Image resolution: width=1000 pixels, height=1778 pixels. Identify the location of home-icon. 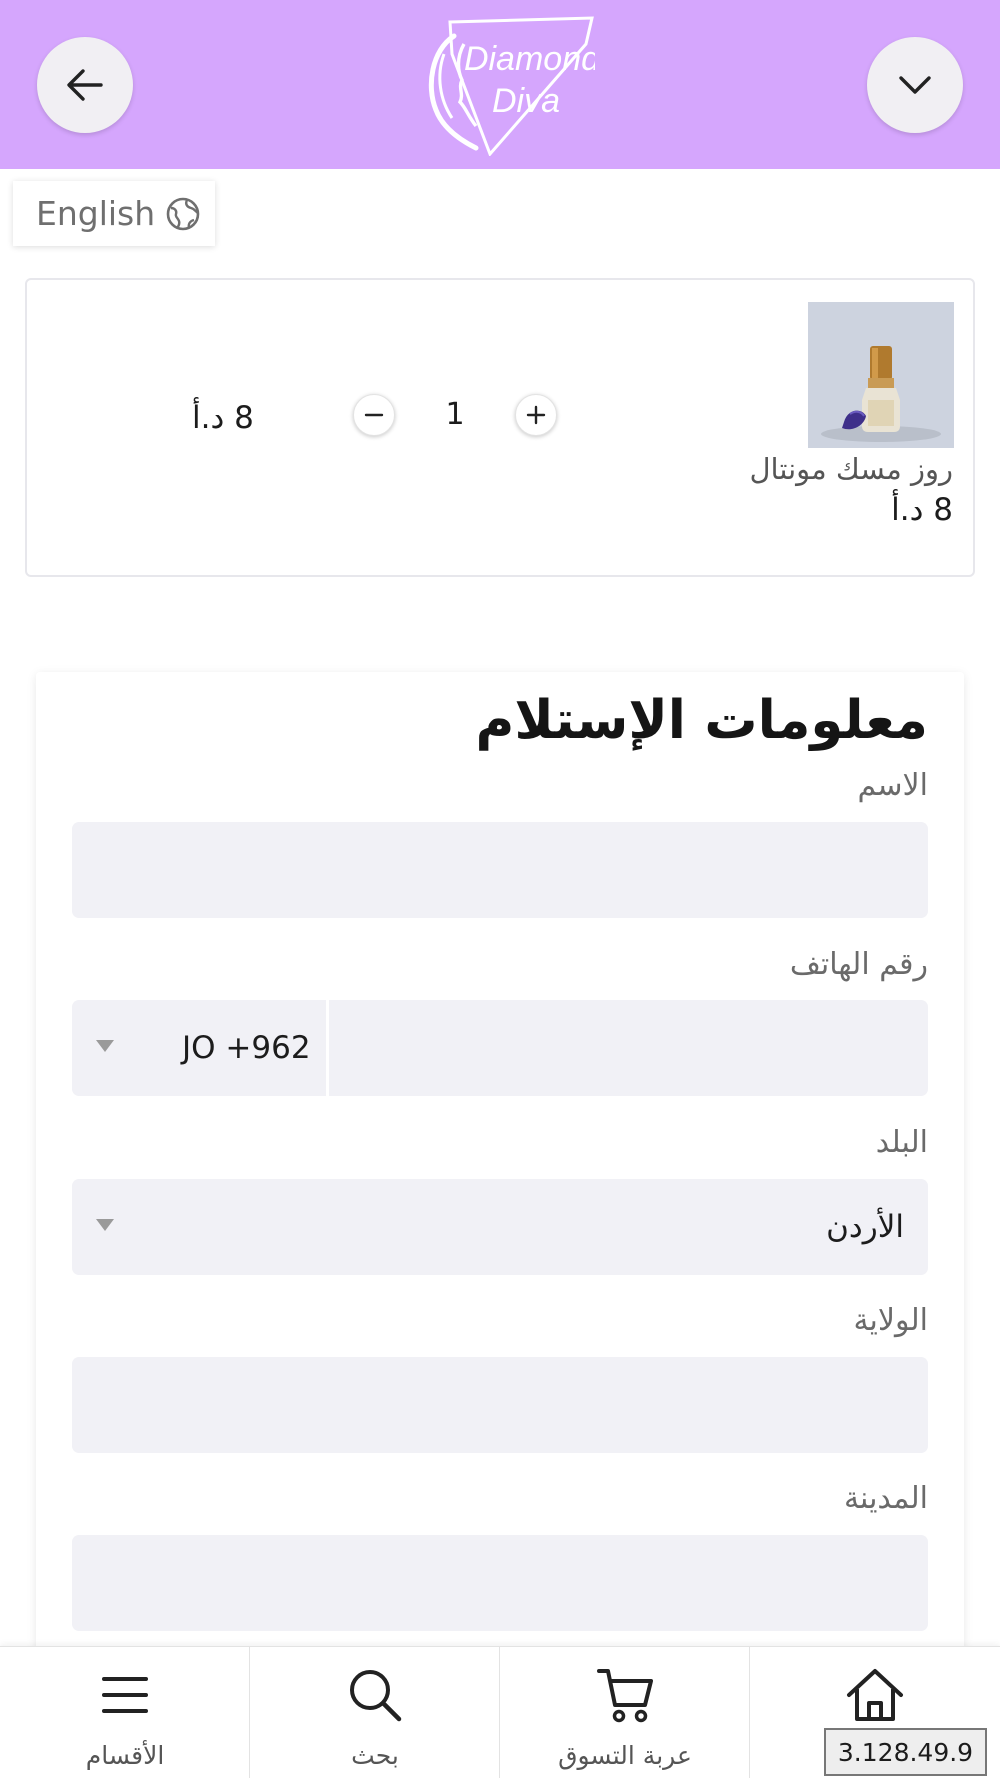
(875, 1695).